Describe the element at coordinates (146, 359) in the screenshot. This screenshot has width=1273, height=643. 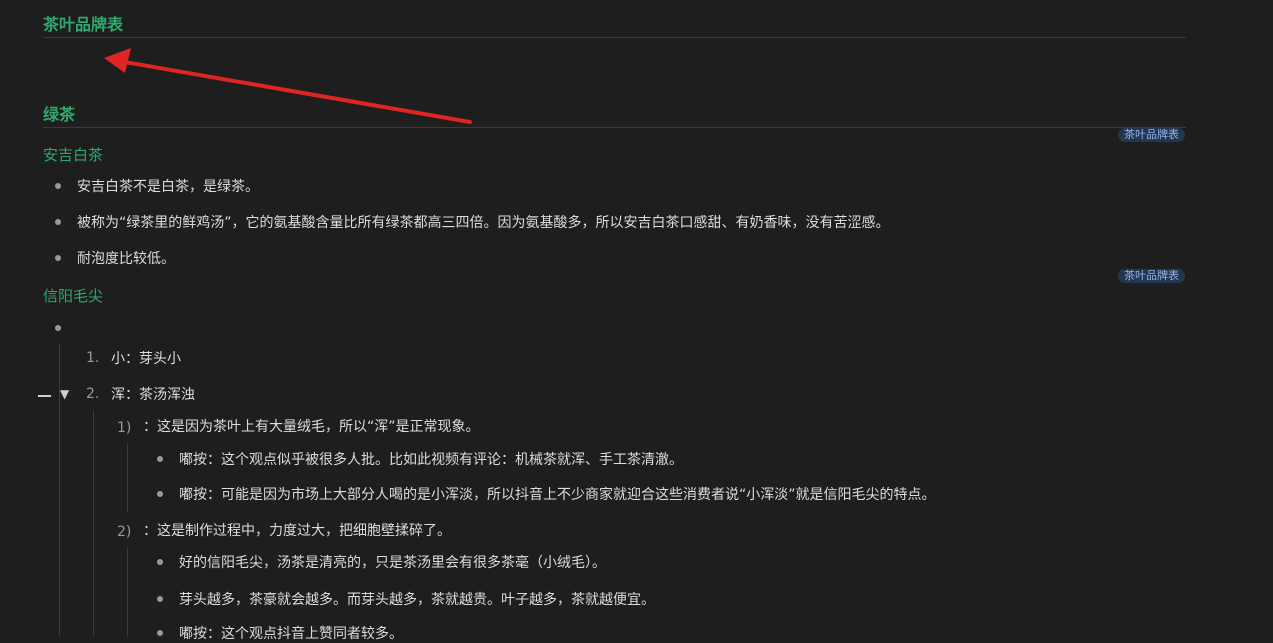
I see `list-item: 小：芽头小` at that location.